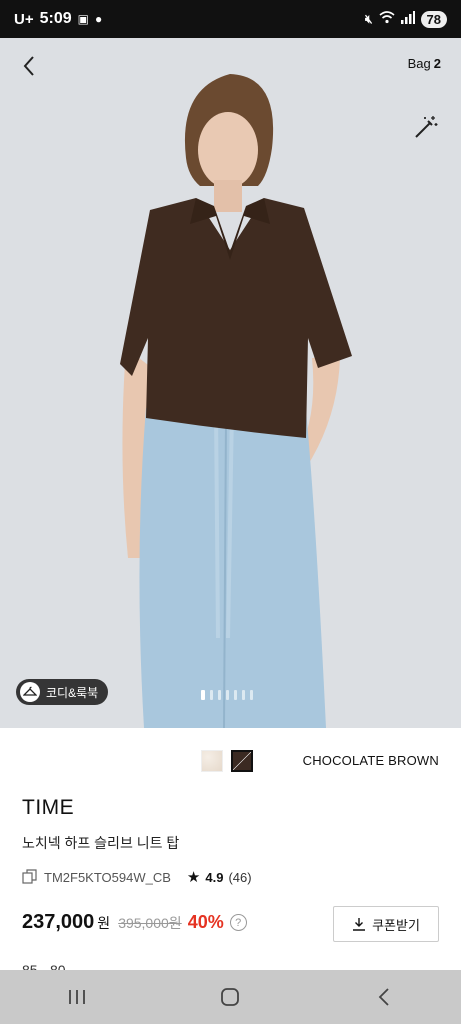  I want to click on status-right: 🔇︎ 78, so click(405, 19).